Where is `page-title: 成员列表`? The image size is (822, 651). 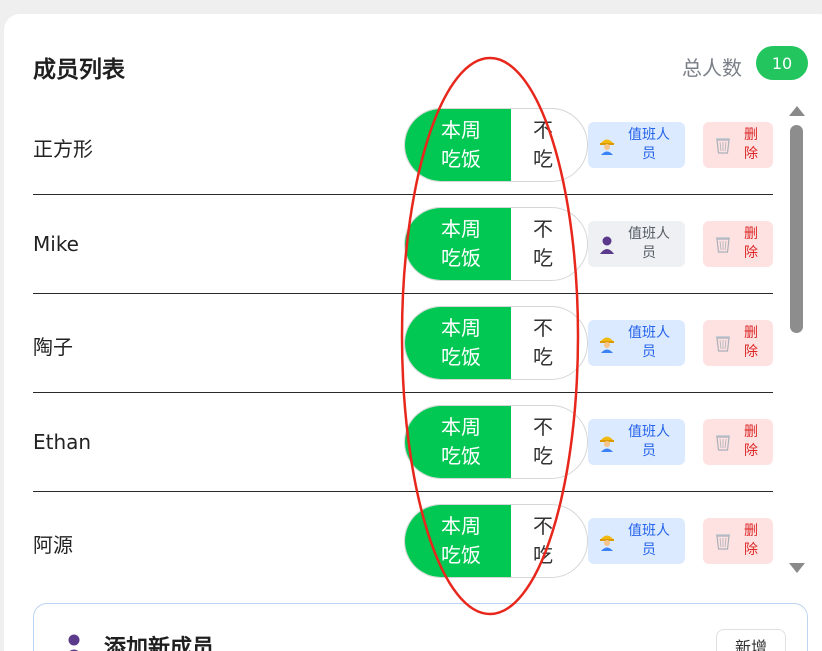
page-title: 成员列表 is located at coordinates (79, 70).